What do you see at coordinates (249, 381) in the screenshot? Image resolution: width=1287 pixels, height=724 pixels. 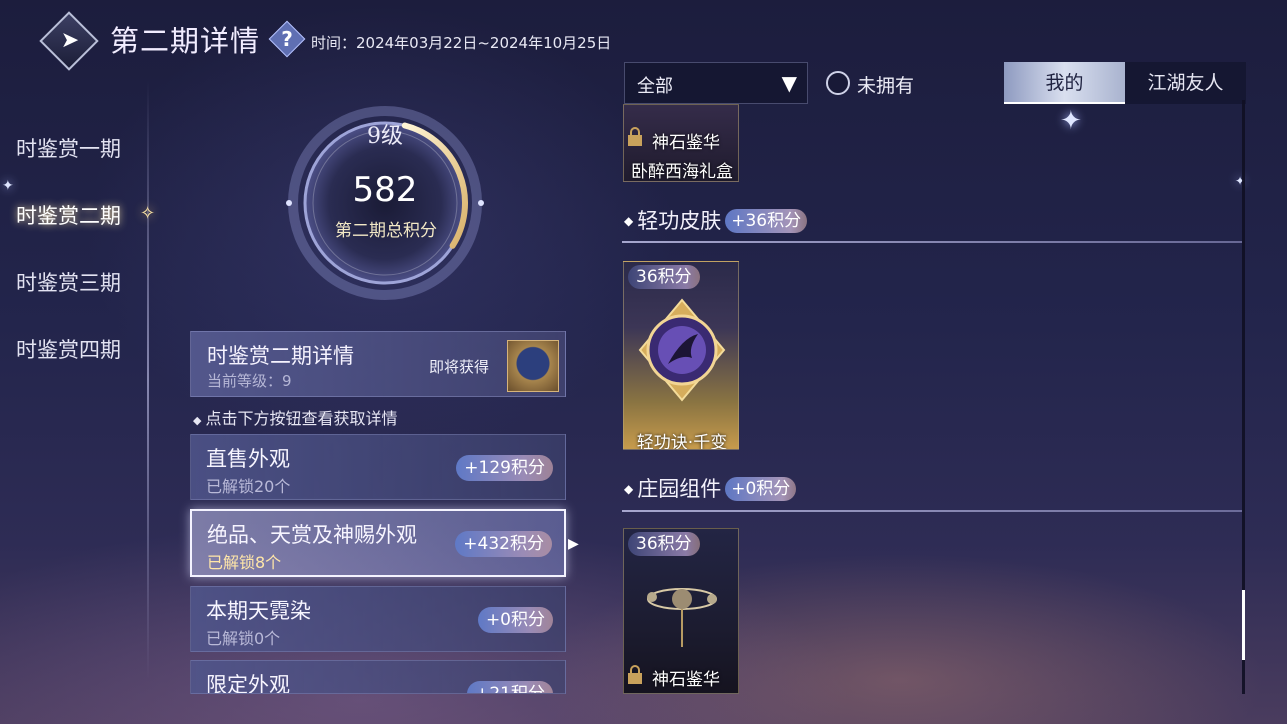 I see `current-level: 当前等级：9` at bounding box center [249, 381].